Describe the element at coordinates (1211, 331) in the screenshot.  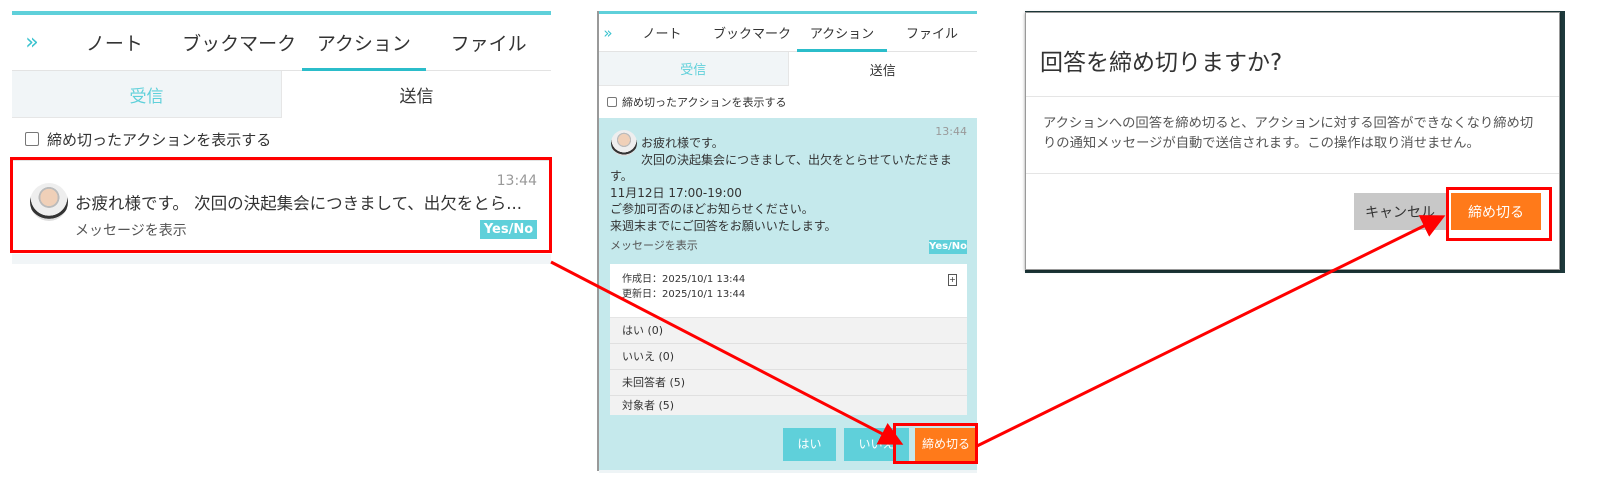
I see `arrow-to-confirm-button` at that location.